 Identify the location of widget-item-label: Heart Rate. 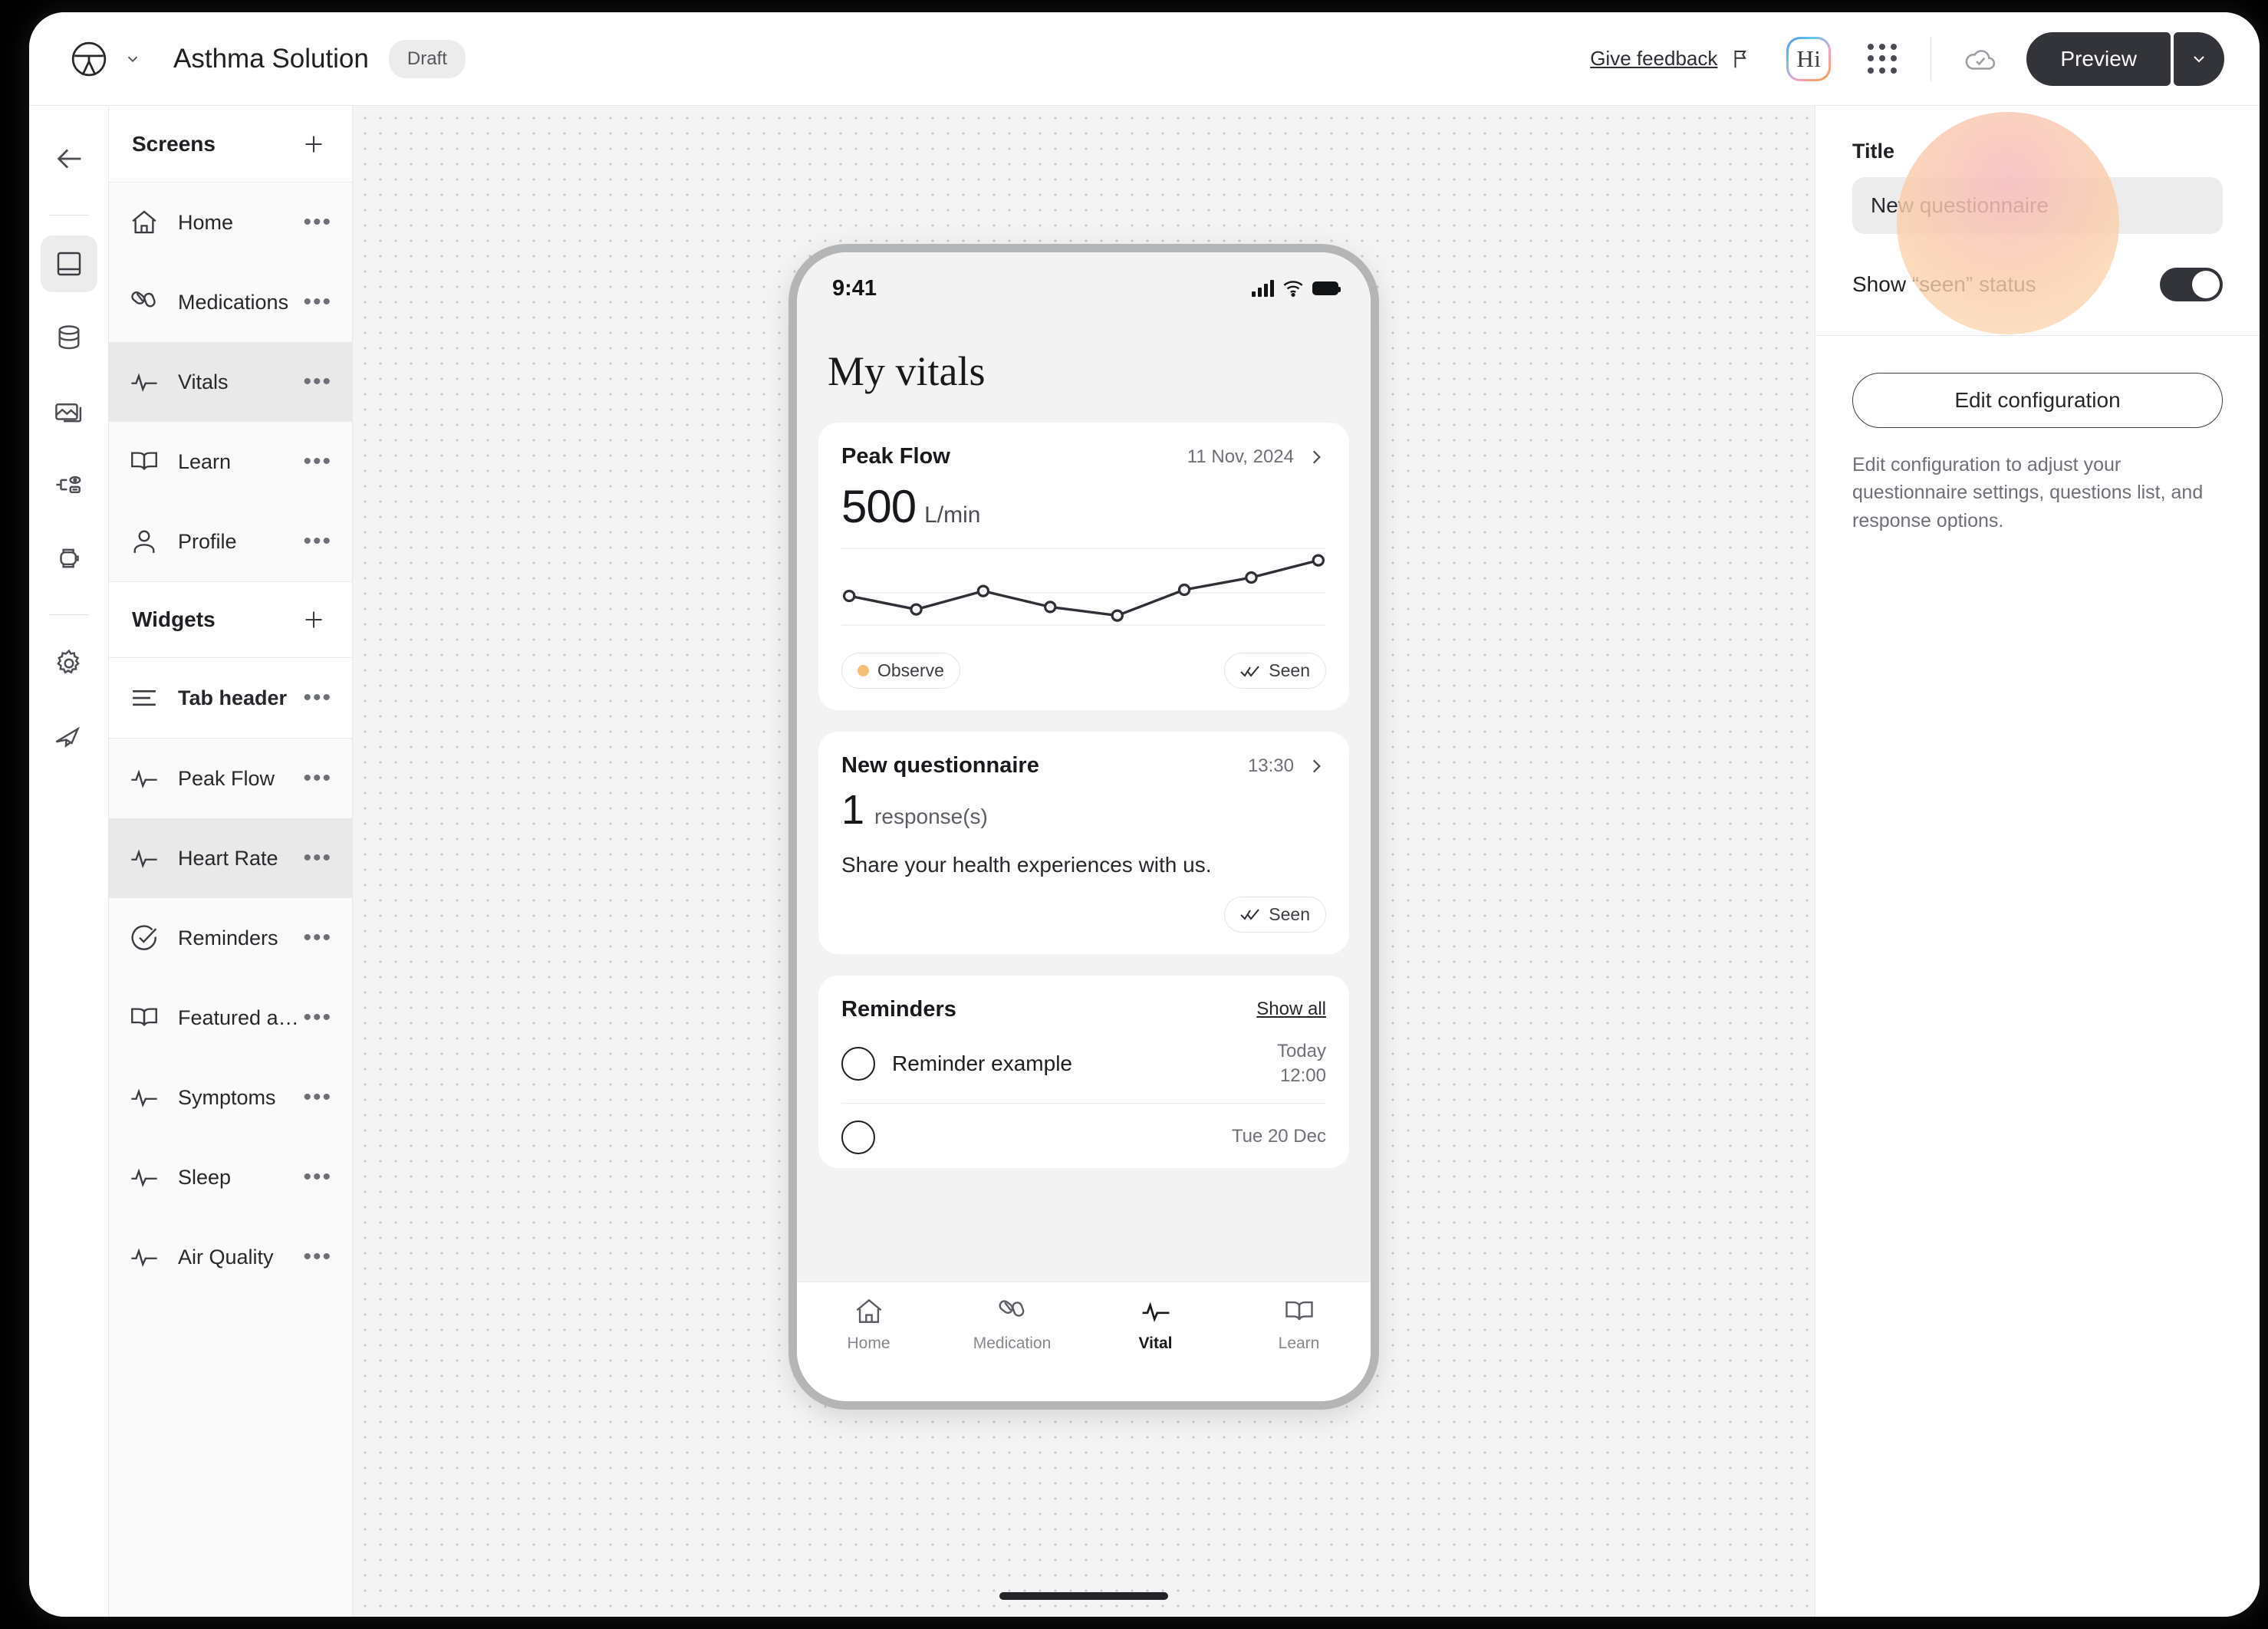
(228, 858).